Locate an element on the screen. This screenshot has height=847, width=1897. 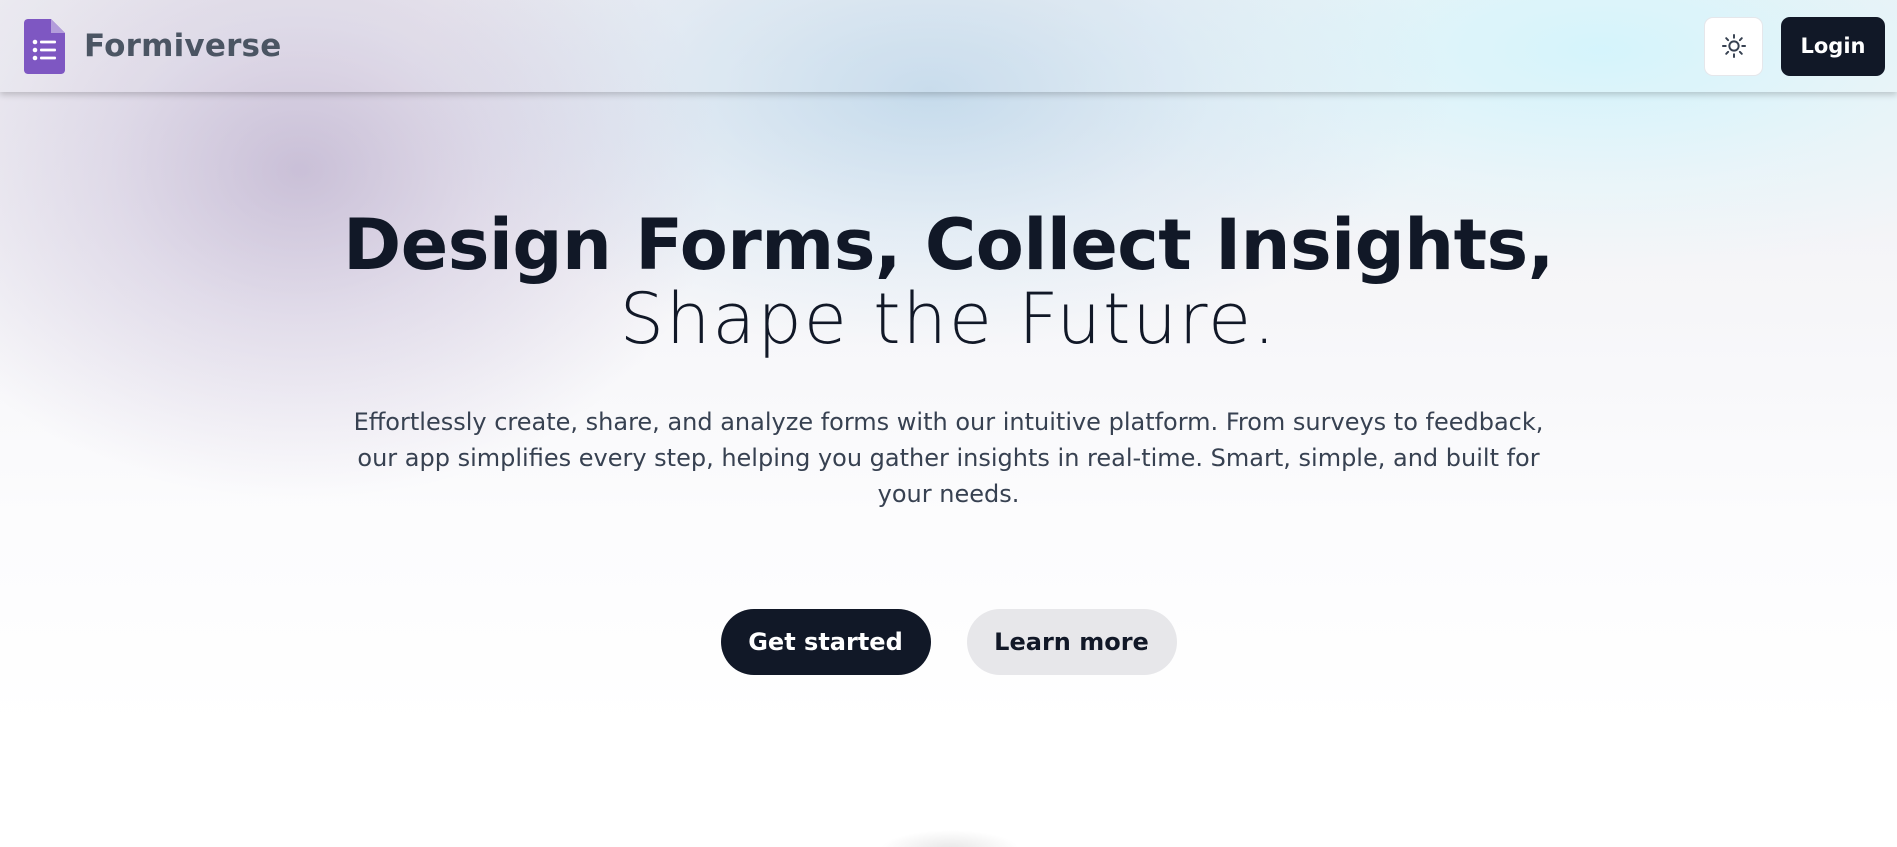
brand: Formiverse is located at coordinates (153, 46).